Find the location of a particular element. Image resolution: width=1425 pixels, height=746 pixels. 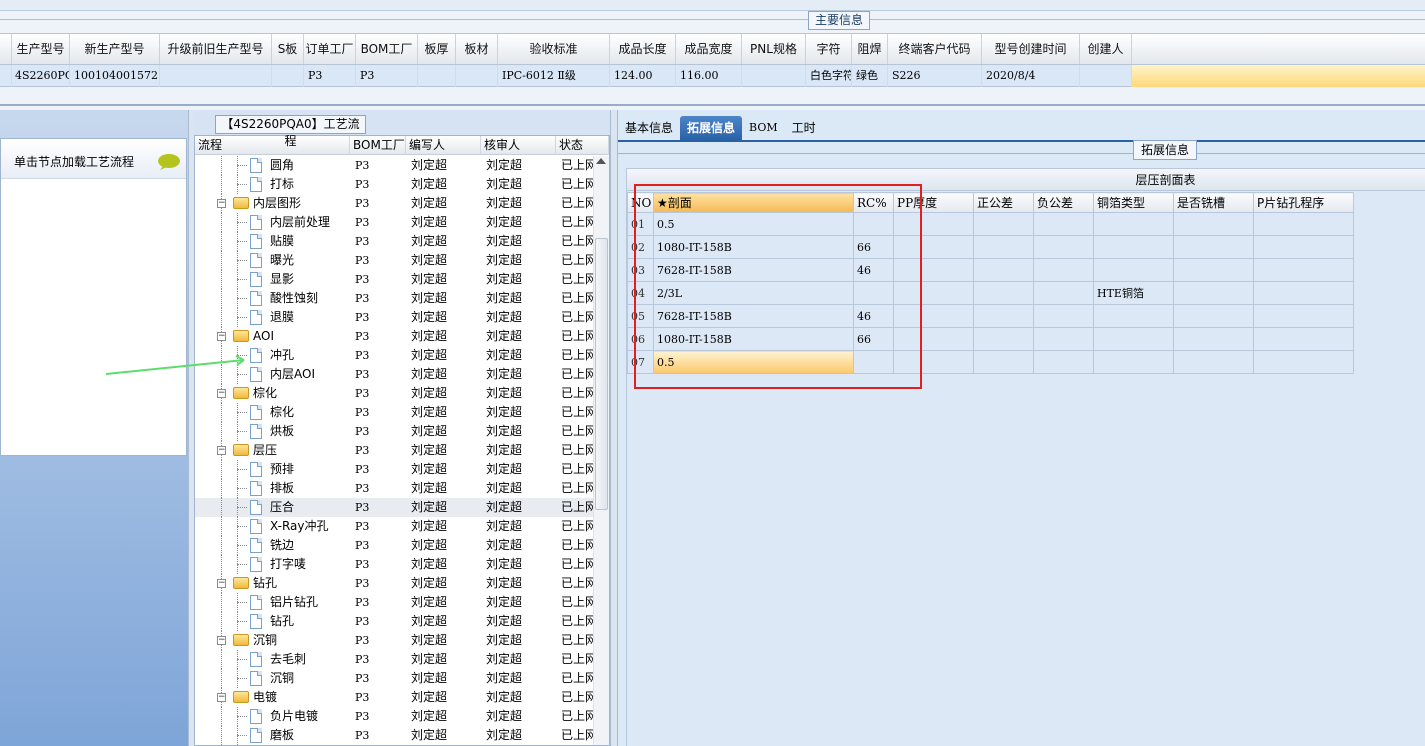

process-tree-cell: 铣边 is located at coordinates (272, 545).